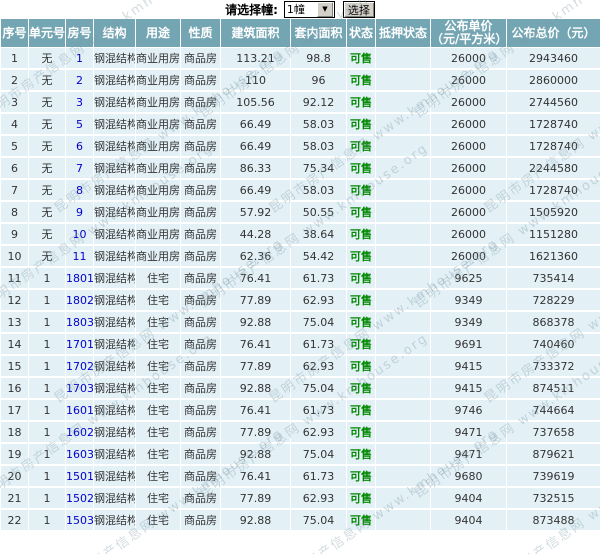 The width and height of the screenshot is (600, 554). What do you see at coordinates (79, 212) in the screenshot?
I see `room-link: 9` at bounding box center [79, 212].